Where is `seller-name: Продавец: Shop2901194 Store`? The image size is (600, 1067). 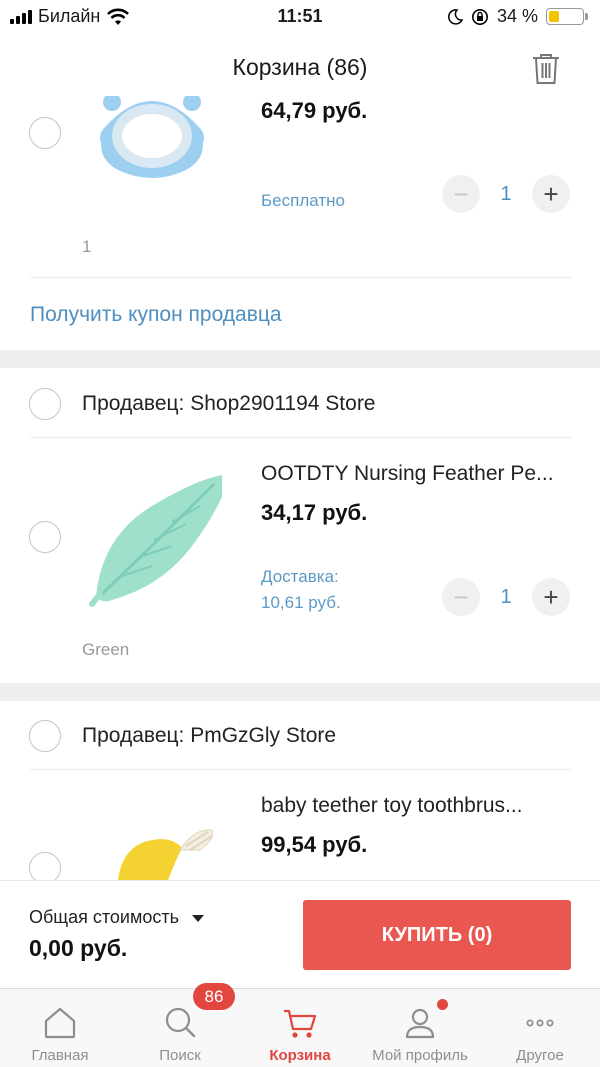
seller-name: Продавец: Shop2901194 Store is located at coordinates (229, 404).